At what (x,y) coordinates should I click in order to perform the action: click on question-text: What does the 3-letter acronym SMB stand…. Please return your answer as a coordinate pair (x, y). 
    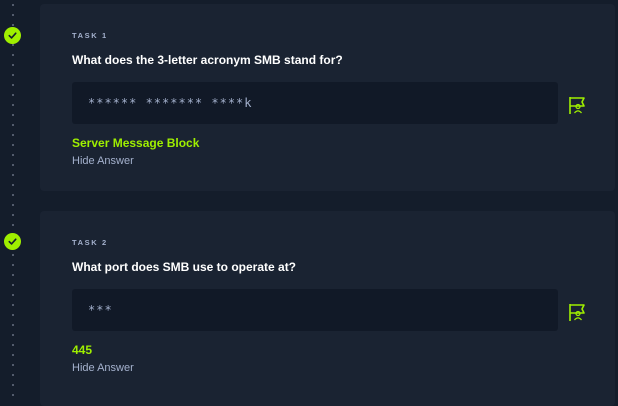
    Looking at the image, I should click on (207, 60).